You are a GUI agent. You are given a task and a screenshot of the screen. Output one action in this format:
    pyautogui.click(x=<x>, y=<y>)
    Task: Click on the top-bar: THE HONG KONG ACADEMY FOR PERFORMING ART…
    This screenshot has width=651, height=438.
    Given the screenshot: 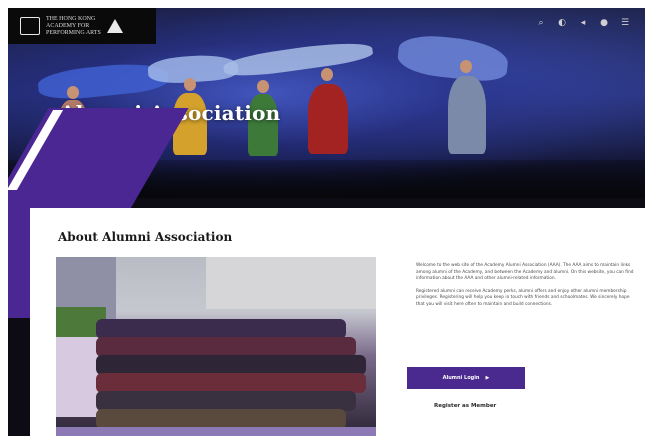 What is the action you would take?
    pyautogui.click(x=326, y=26)
    